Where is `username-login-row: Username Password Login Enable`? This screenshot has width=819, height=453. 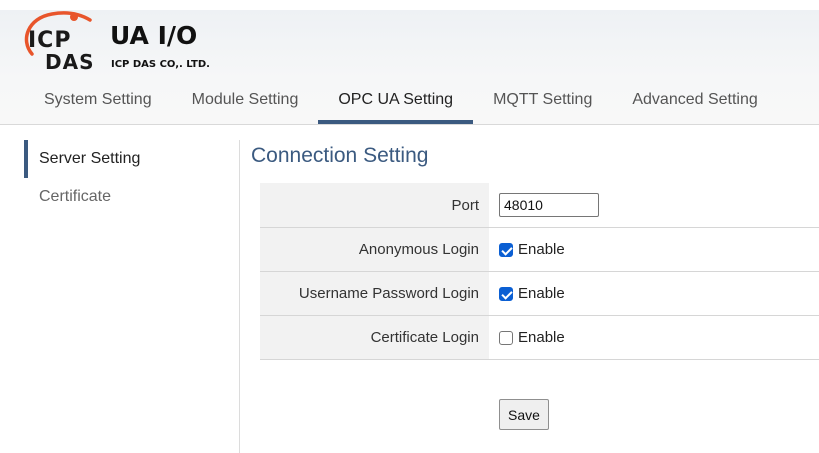 username-login-row: Username Password Login Enable is located at coordinates (539, 294).